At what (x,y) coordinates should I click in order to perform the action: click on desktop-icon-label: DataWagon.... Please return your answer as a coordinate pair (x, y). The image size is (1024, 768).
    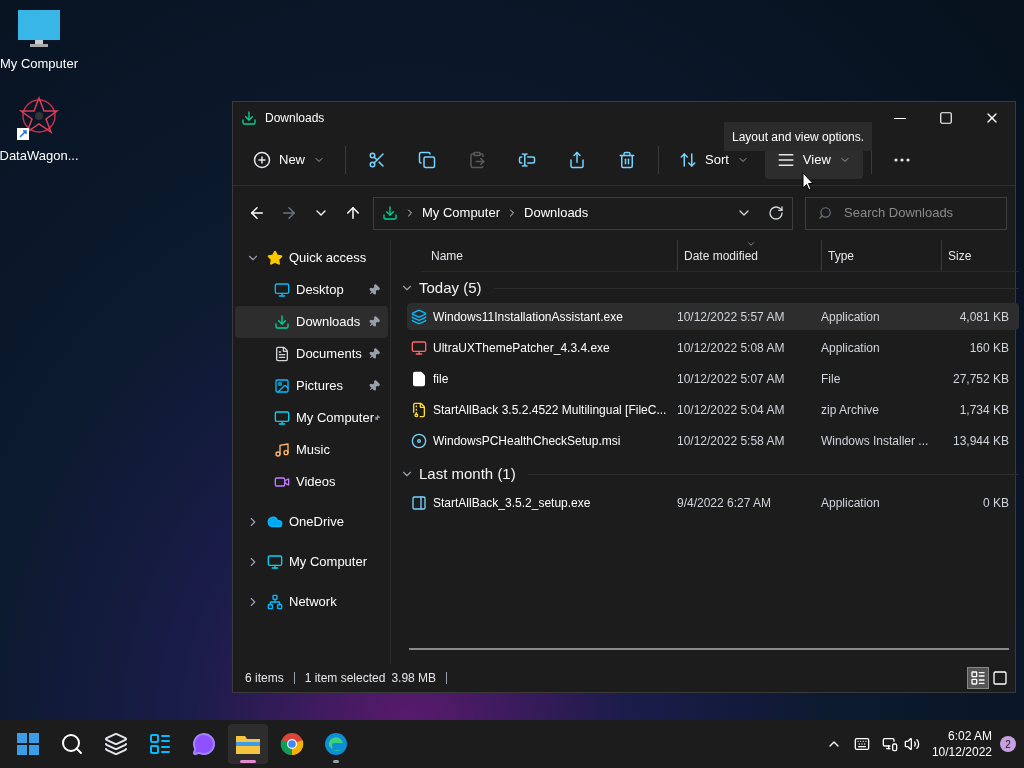
    Looking at the image, I should click on (39, 155).